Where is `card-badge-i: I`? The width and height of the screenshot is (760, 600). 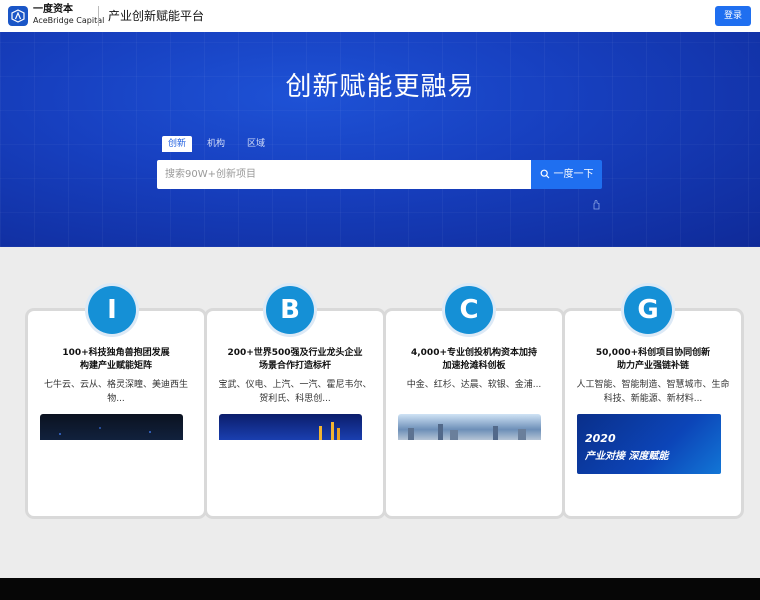 card-badge-i: I is located at coordinates (112, 310).